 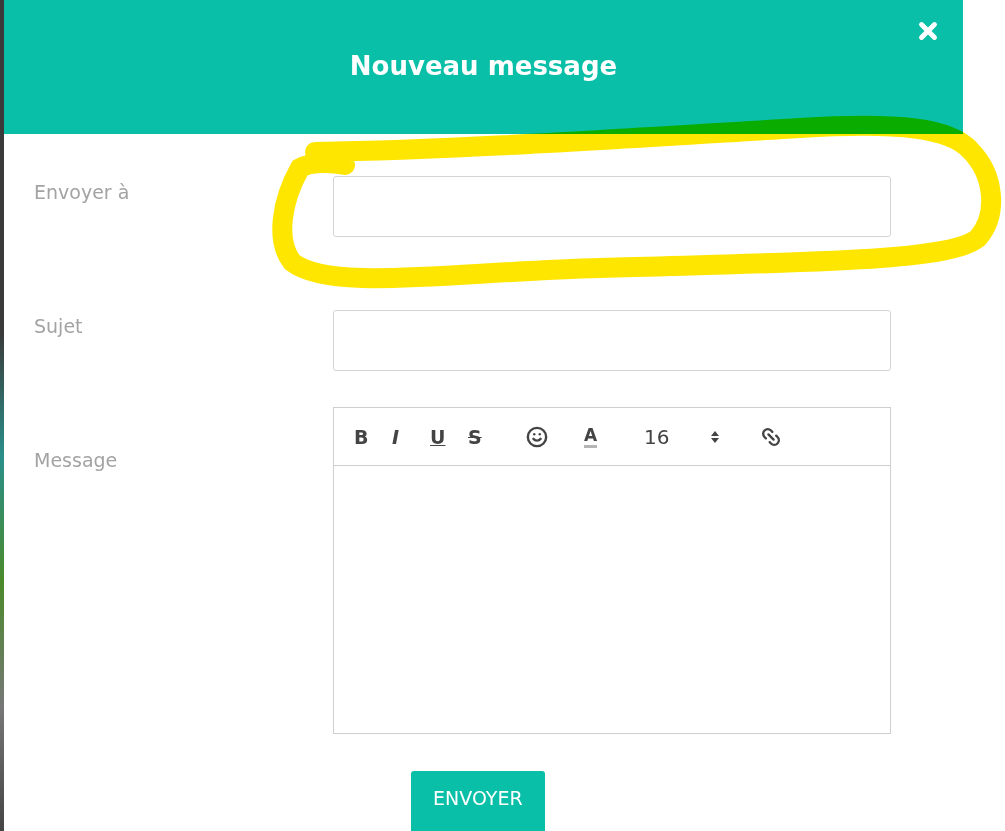 What do you see at coordinates (76, 459) in the screenshot?
I see `field-label: Message` at bounding box center [76, 459].